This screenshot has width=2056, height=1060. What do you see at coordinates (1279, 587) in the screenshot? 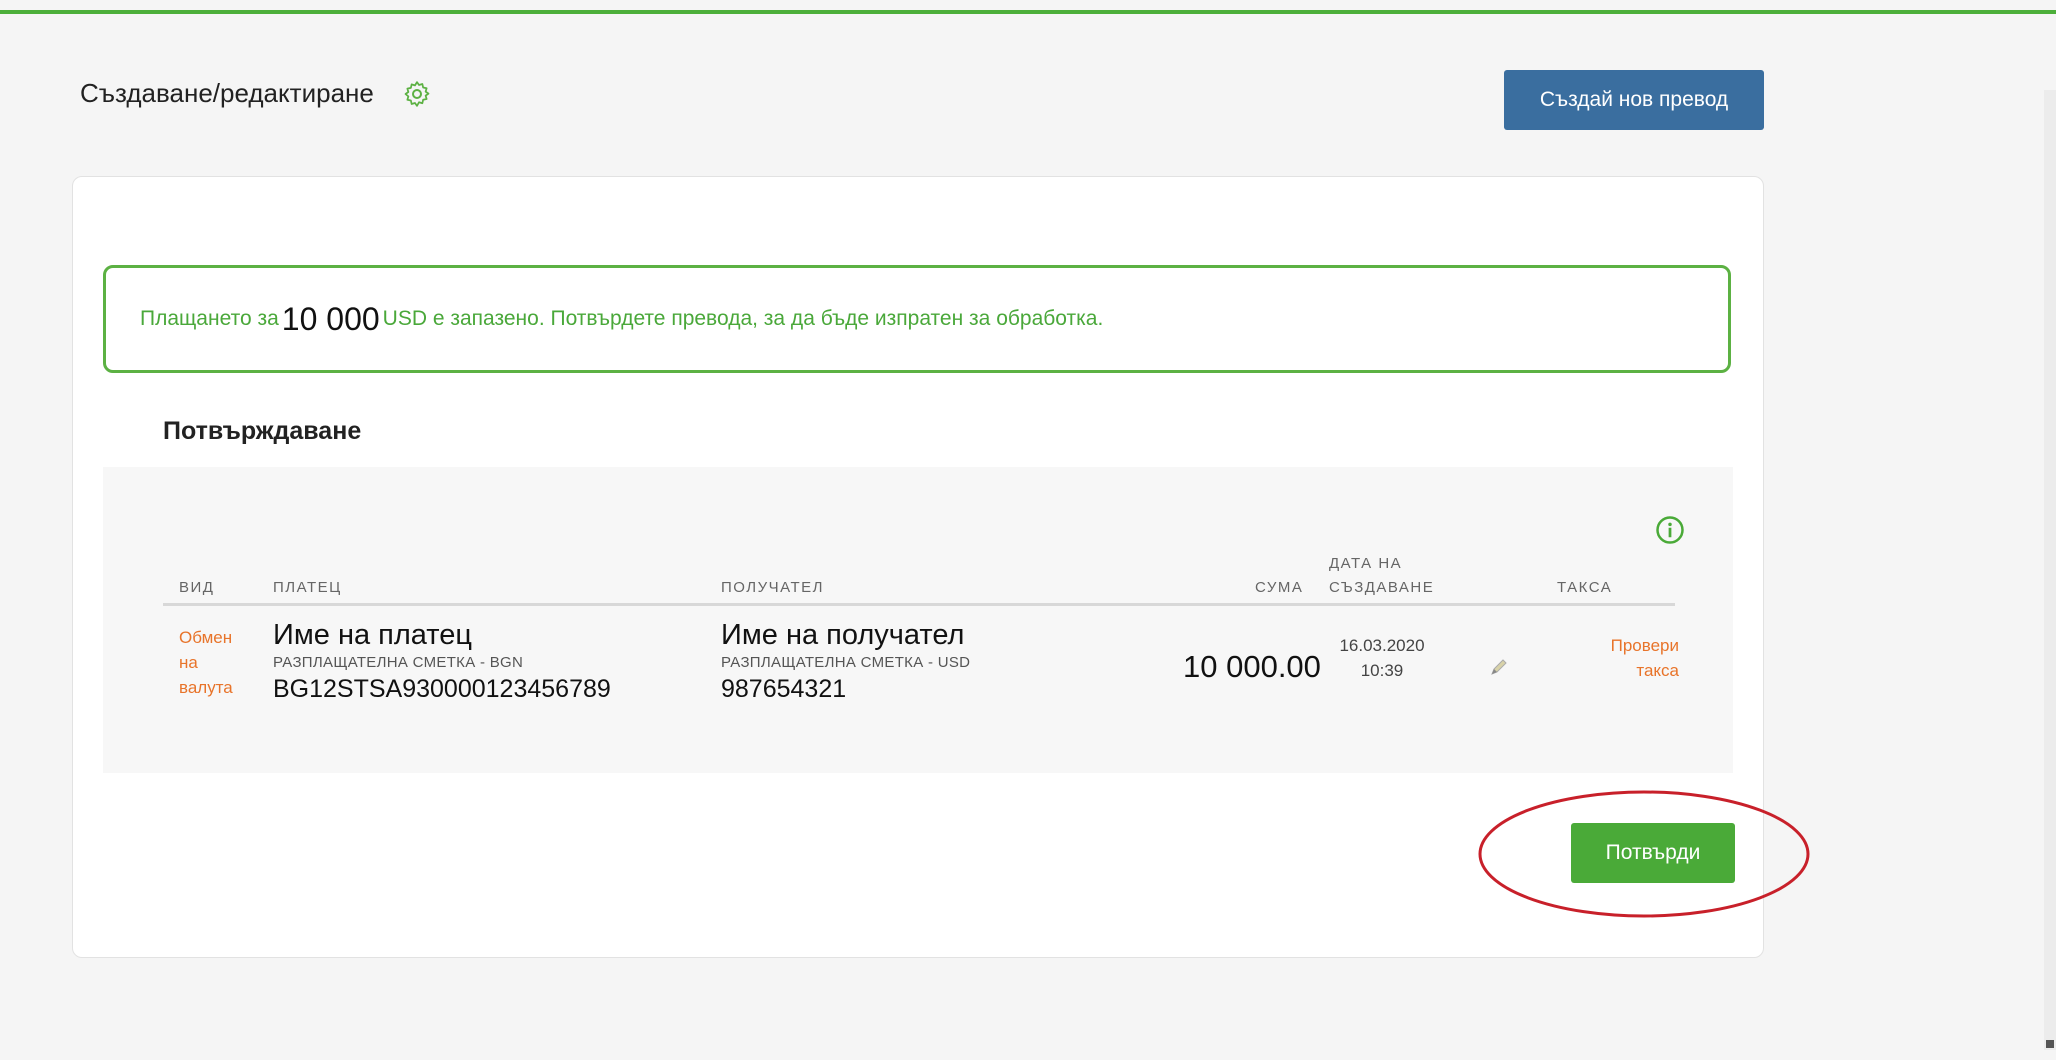
I see `column-header-sum: сума` at bounding box center [1279, 587].